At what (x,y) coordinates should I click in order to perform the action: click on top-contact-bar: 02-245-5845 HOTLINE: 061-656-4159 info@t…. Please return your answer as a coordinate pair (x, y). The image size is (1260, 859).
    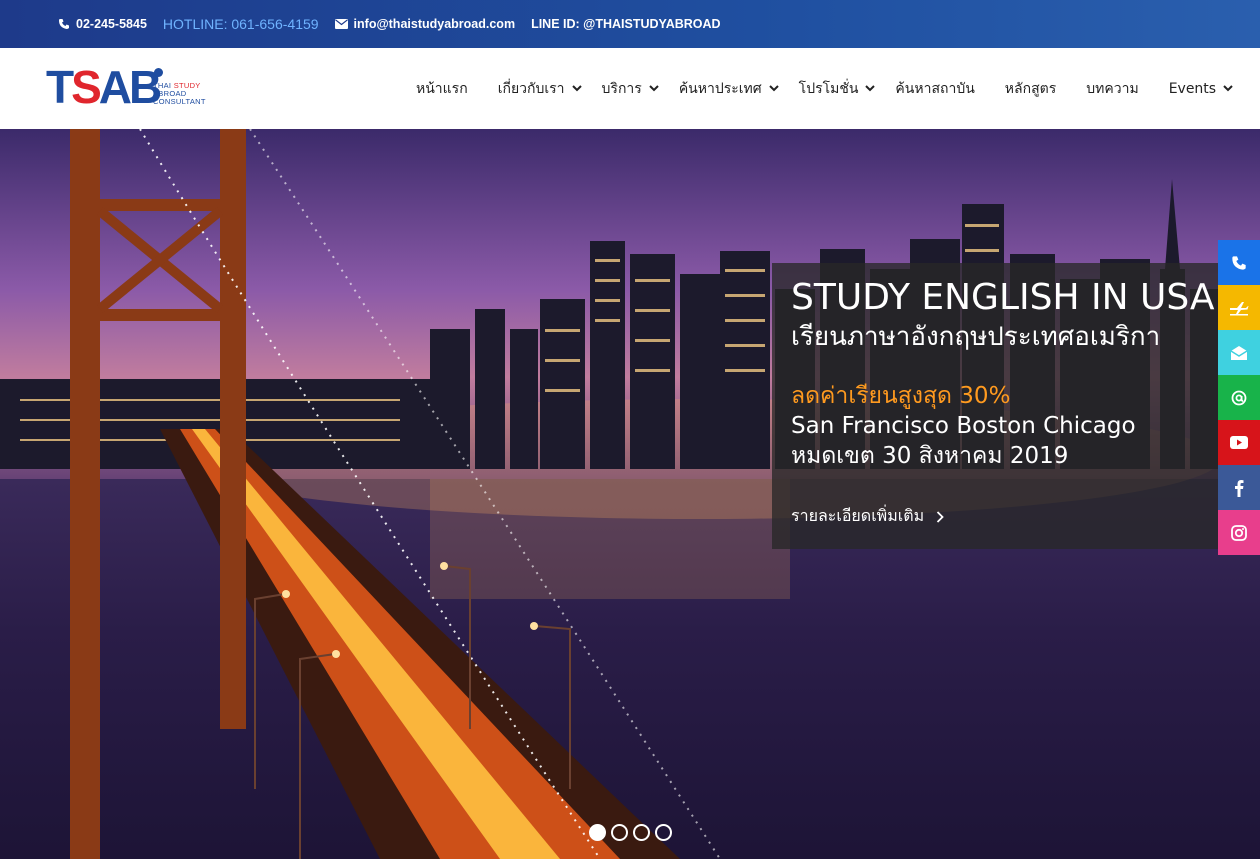
    Looking at the image, I should click on (630, 24).